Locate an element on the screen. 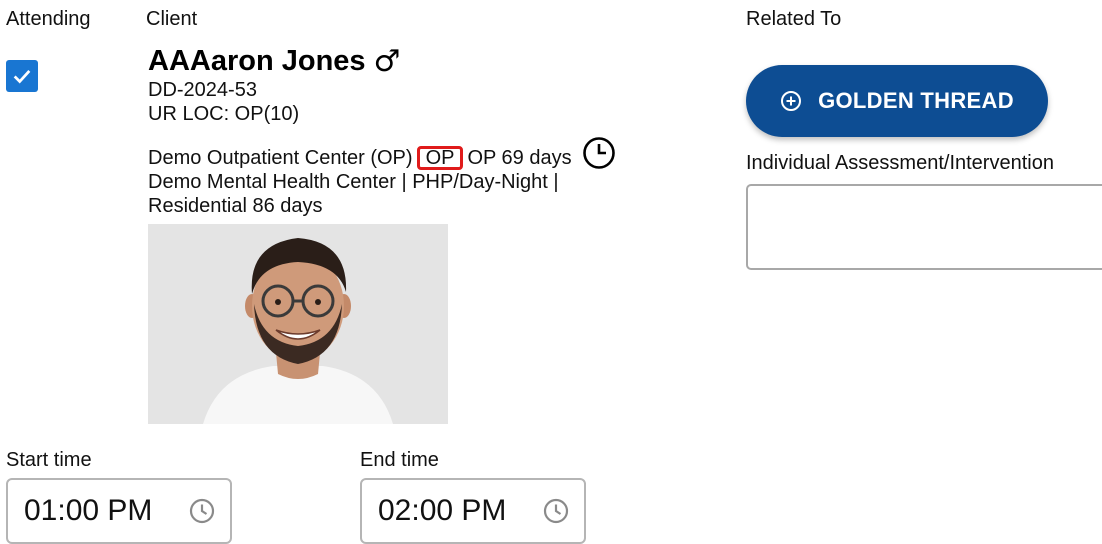 Image resolution: width=1102 pixels, height=544 pixels. program-line-3: Residential 86 days is located at coordinates (235, 206).